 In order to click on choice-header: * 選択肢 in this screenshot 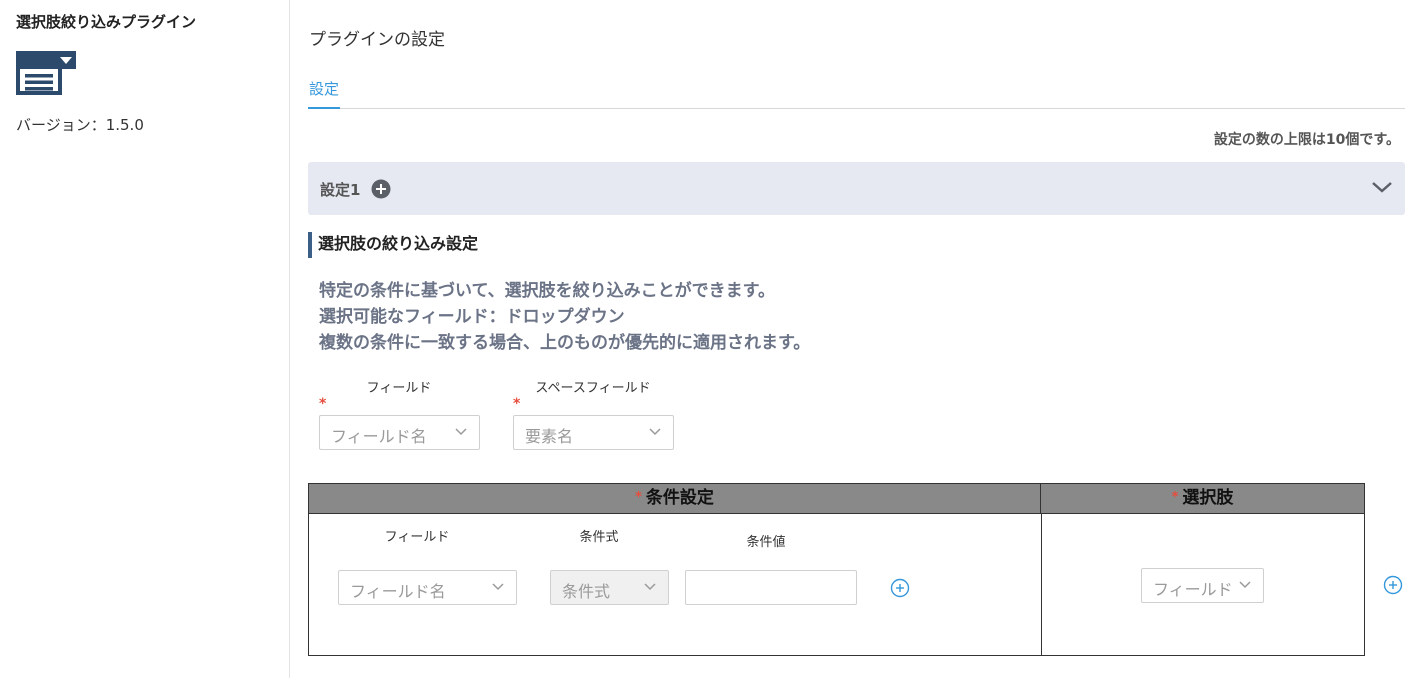, I will do `click(1202, 499)`.